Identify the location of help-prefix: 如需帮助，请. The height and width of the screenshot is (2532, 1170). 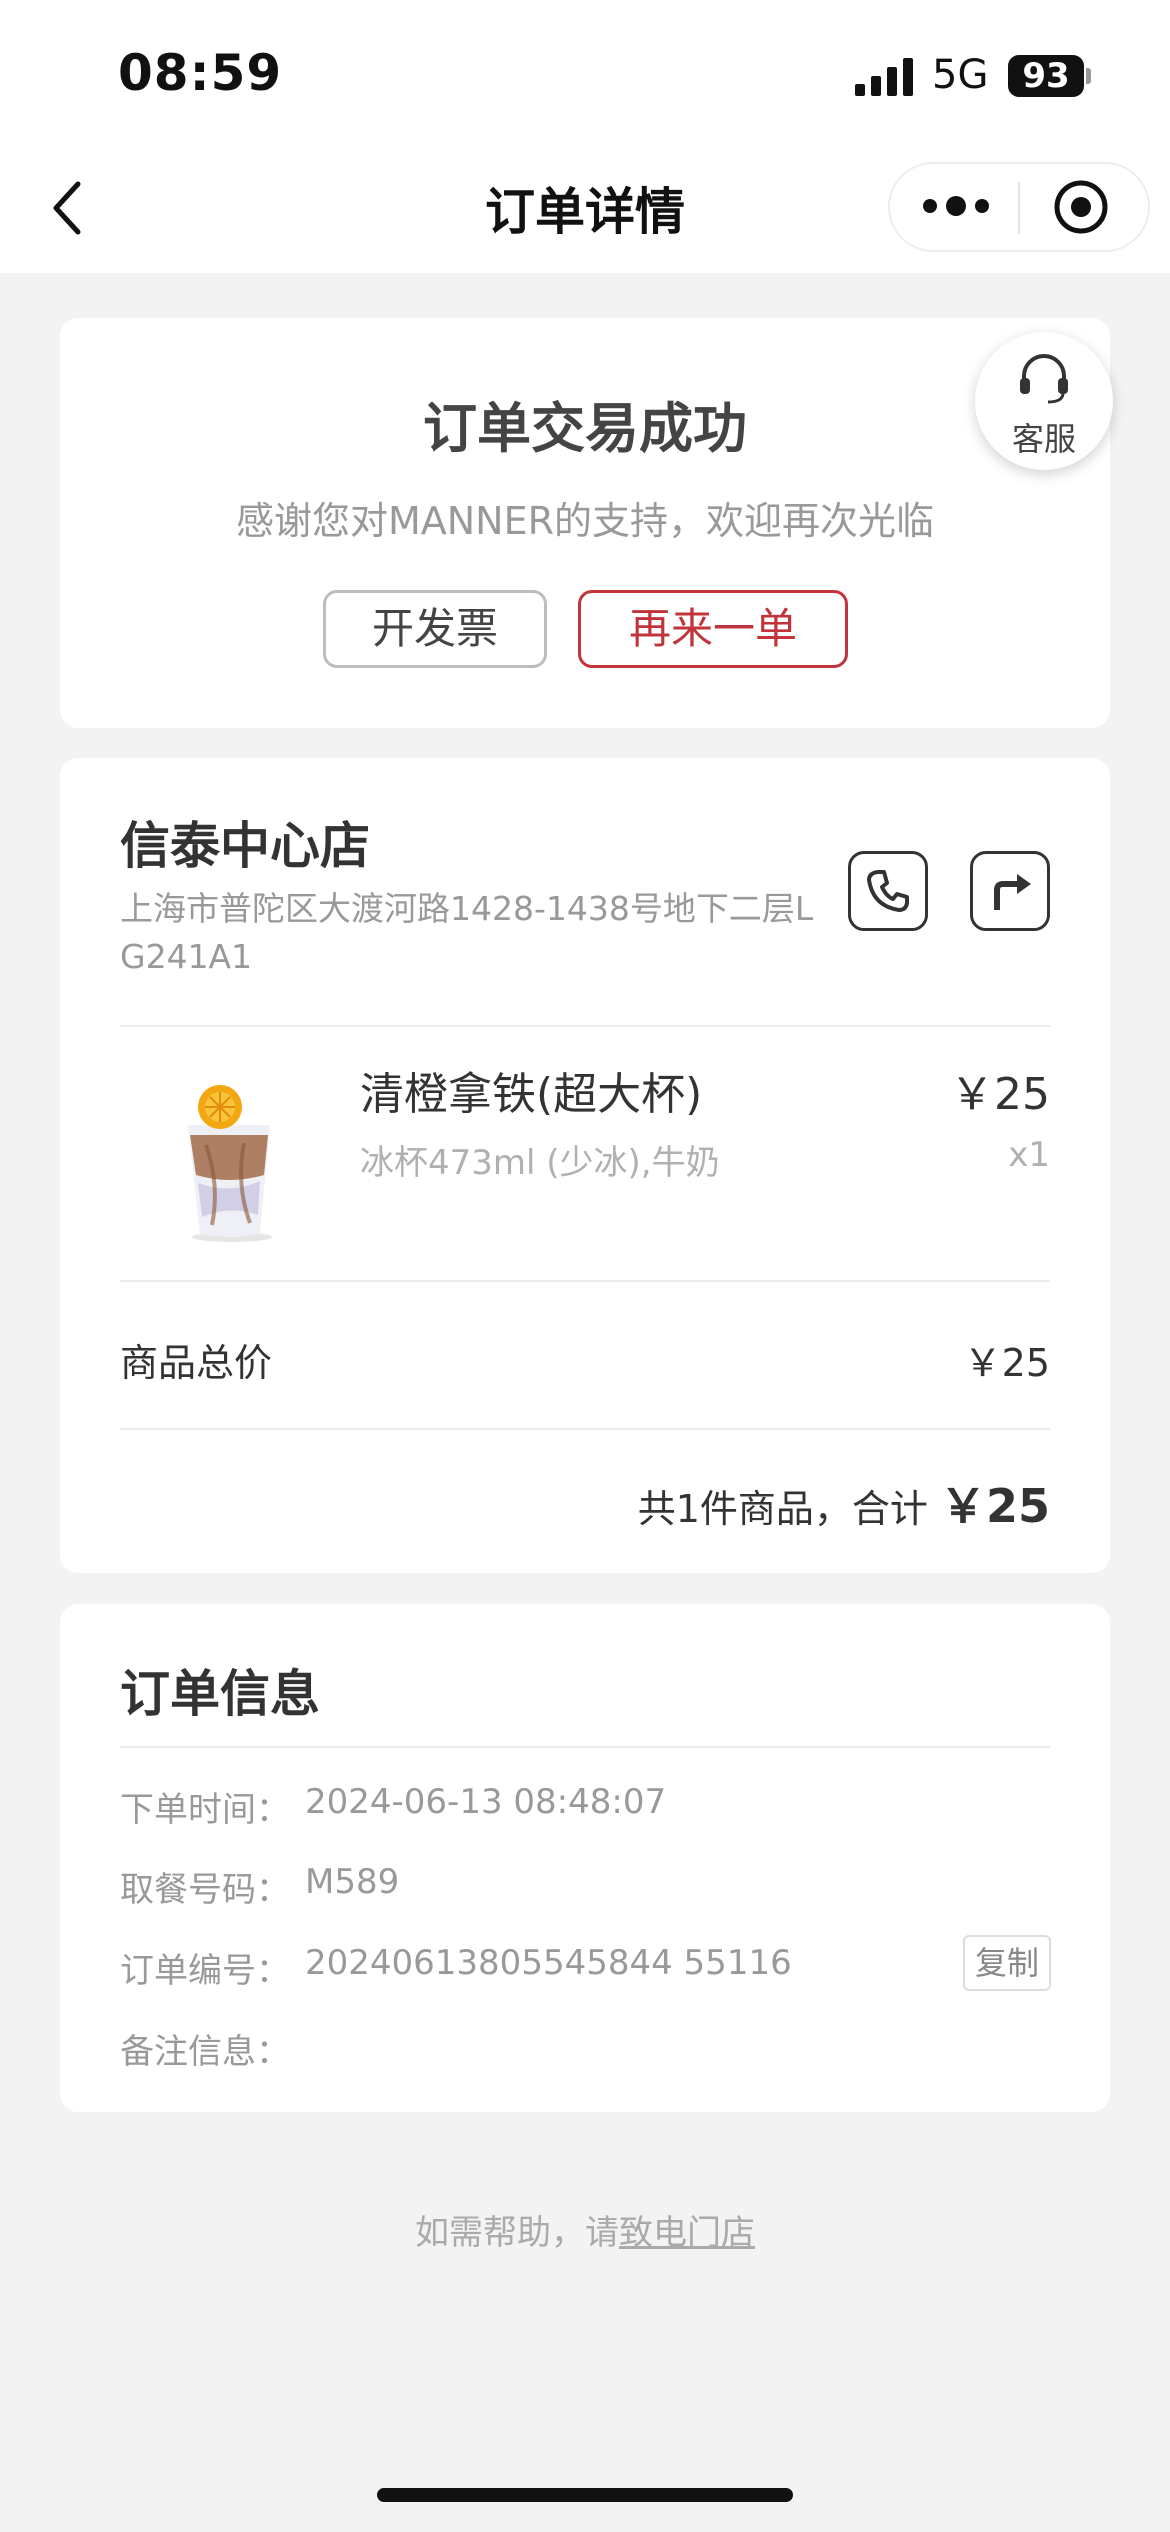
(517, 2233).